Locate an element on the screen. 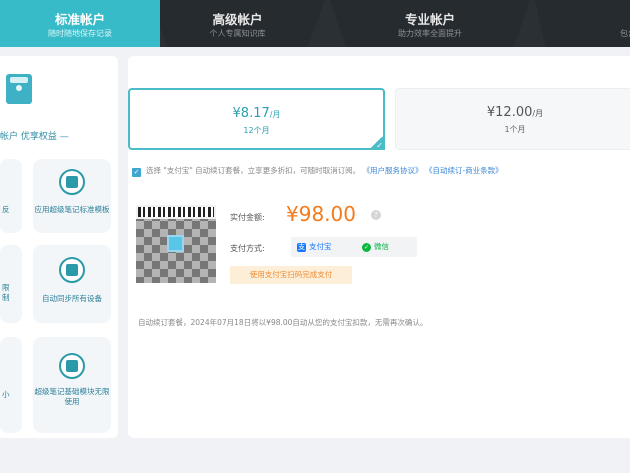 This screenshot has height=473, width=630. scan-to-pay-tip: 使用支付宝扫码完成支付 is located at coordinates (291, 275).